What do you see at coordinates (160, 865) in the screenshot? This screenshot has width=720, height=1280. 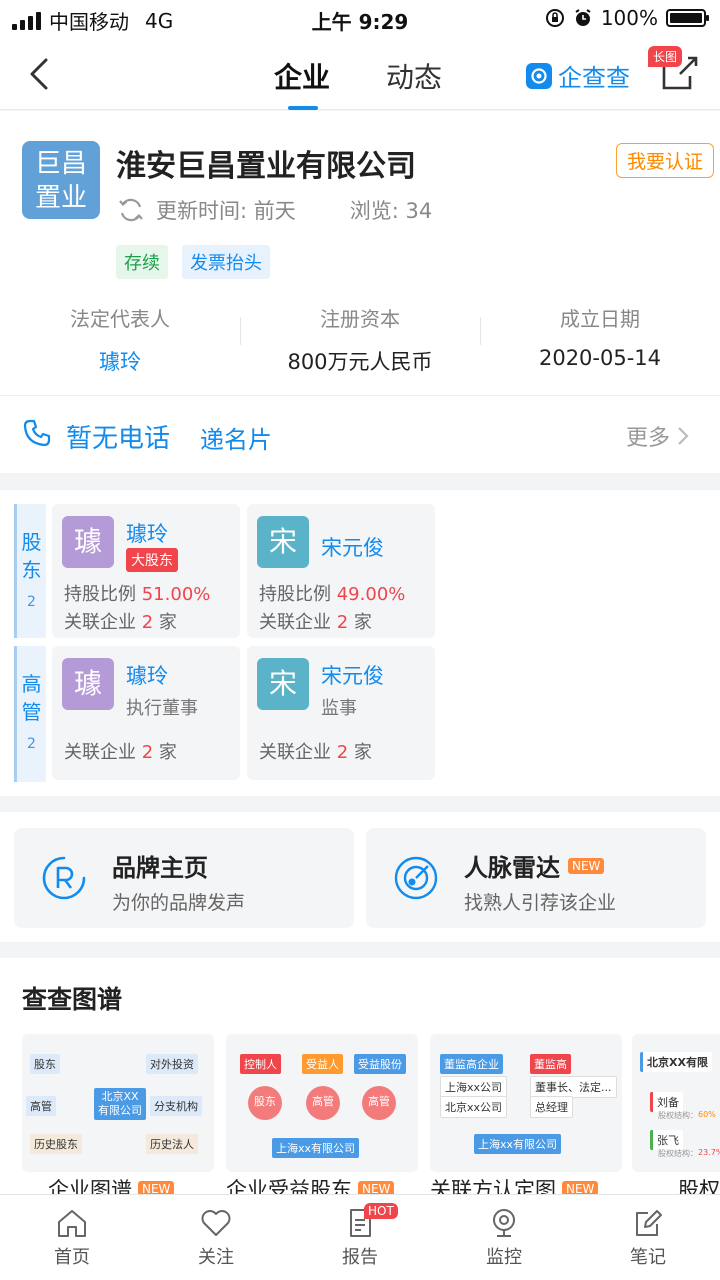 I see `brand-page-title: 品牌主页` at bounding box center [160, 865].